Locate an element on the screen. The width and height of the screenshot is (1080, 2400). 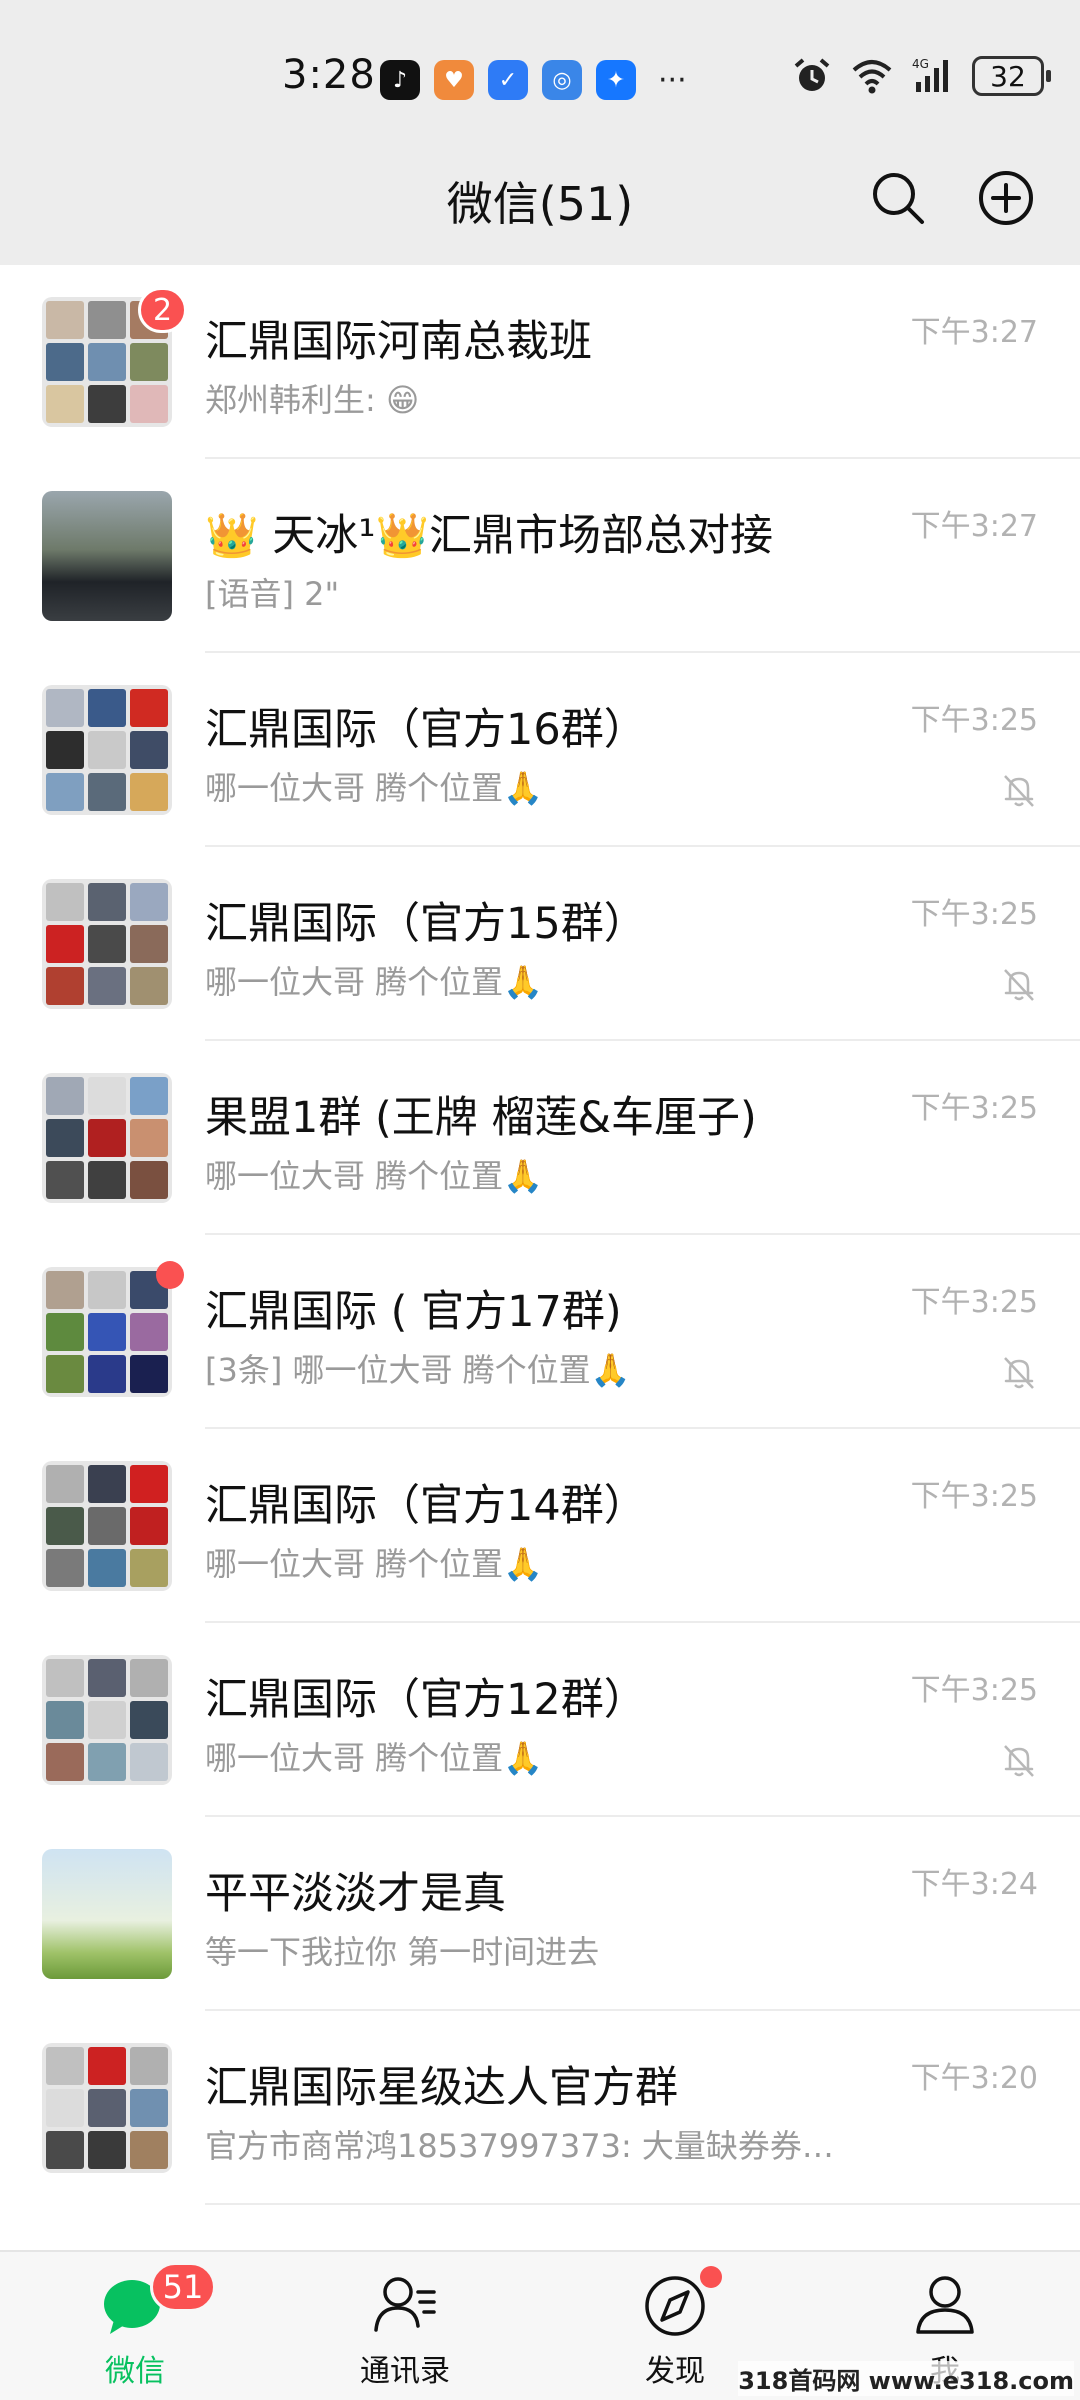
chat-row: 汇鼎国际（官方16群） 哪一位大哥 腾个位置🙏 下午3:25 is located at coordinates (540, 750).